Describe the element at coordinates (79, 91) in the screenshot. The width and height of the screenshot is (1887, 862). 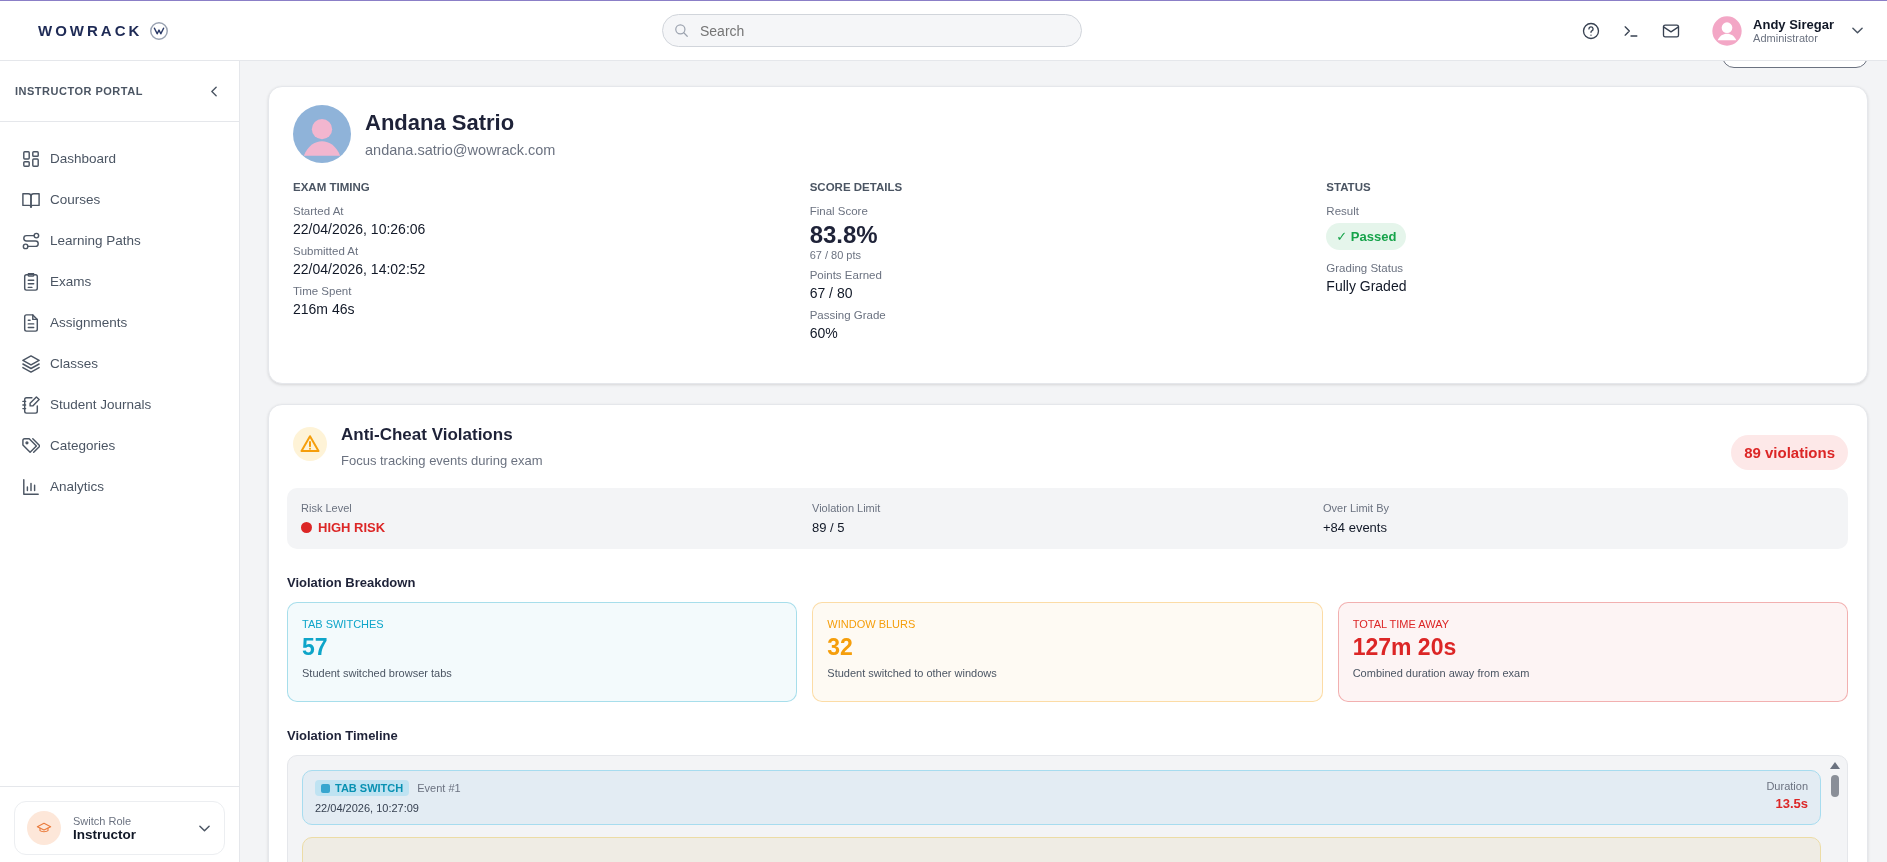
I see `portal-title: INSTRUCTOR PORTAL` at that location.